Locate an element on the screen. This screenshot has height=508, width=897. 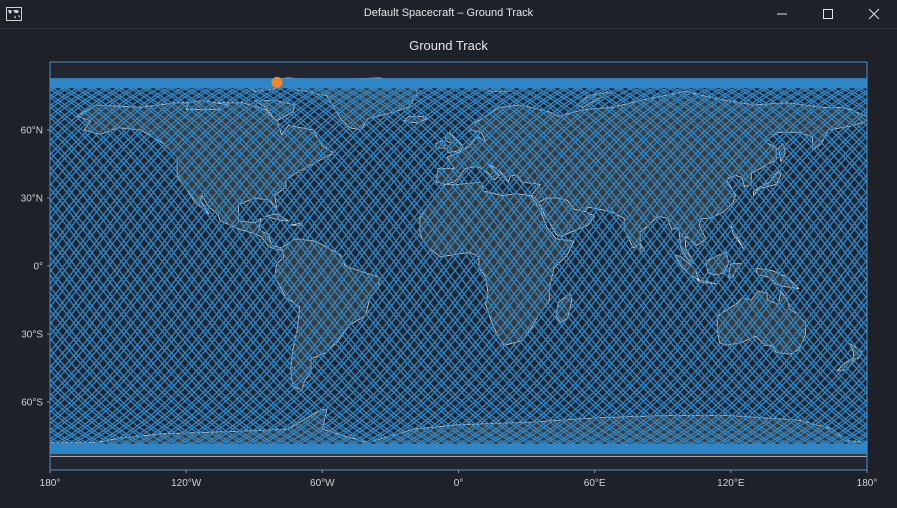
x-tick-label: 60°E is located at coordinates (595, 483).